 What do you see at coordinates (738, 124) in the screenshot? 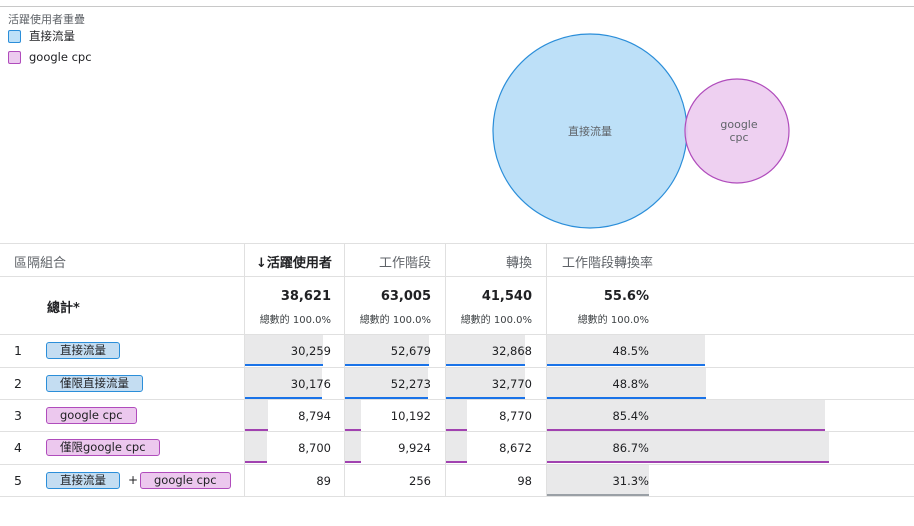
I see `venn-label-google: google` at bounding box center [738, 124].